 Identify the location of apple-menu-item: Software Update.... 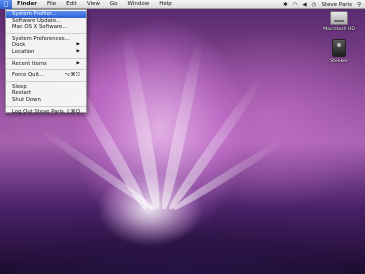
(46, 21).